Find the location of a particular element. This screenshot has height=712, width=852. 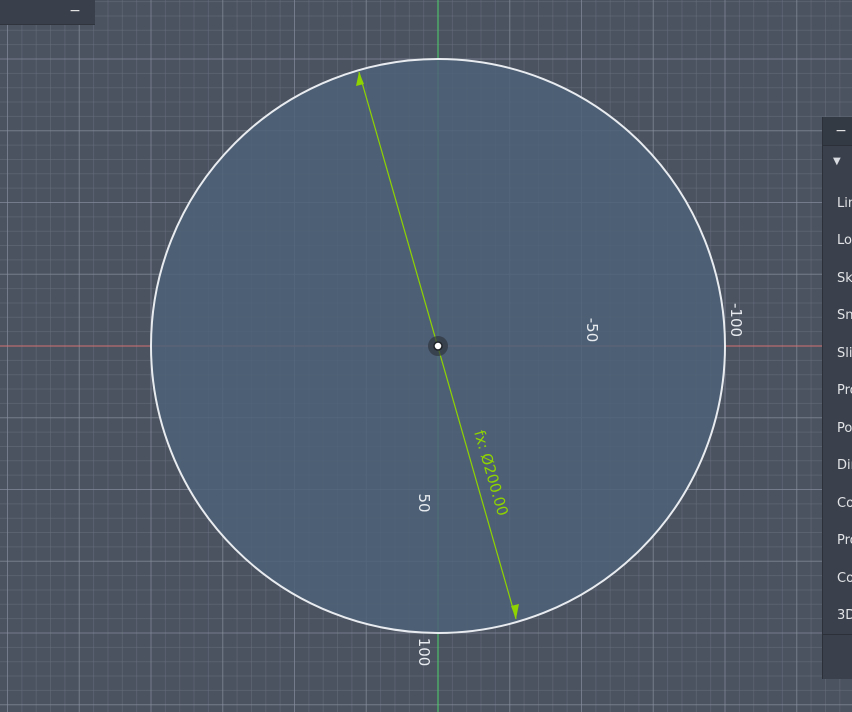

panel-item: Slice is located at coordinates (844, 354).